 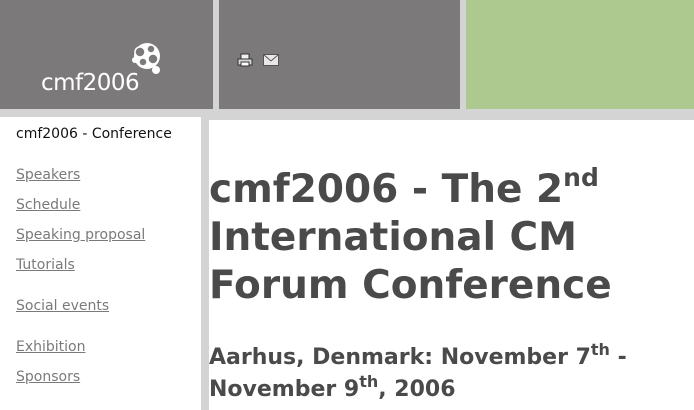 What do you see at coordinates (51, 347) in the screenshot?
I see `sidebar-item-exhibition: Exhibition` at bounding box center [51, 347].